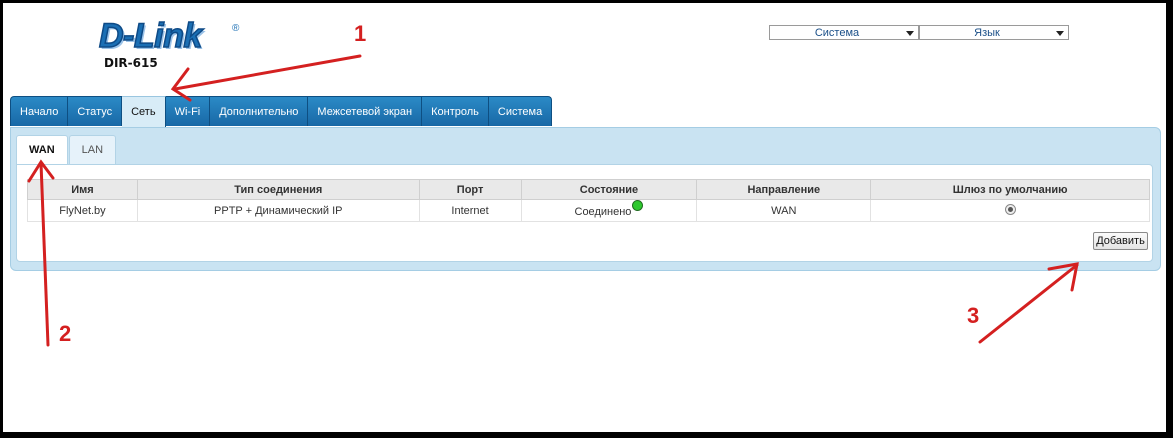 The height and width of the screenshot is (438, 1173). Describe the element at coordinates (65, 333) in the screenshot. I see `annotation-label-2: 2` at that location.